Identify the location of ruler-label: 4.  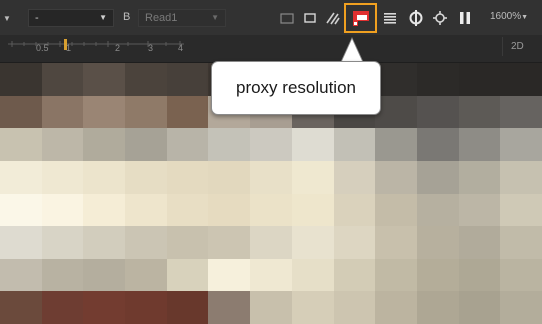
(181, 48).